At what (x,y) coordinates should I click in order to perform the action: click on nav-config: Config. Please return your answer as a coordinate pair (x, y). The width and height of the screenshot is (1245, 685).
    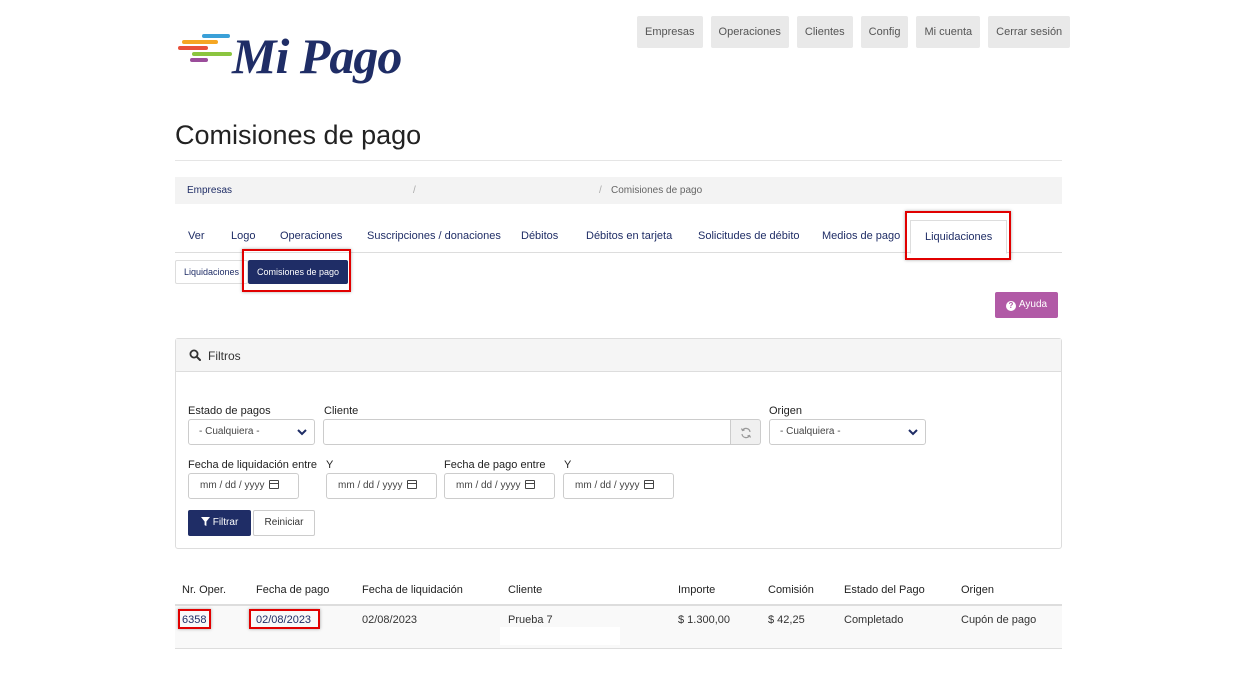
    Looking at the image, I should click on (884, 32).